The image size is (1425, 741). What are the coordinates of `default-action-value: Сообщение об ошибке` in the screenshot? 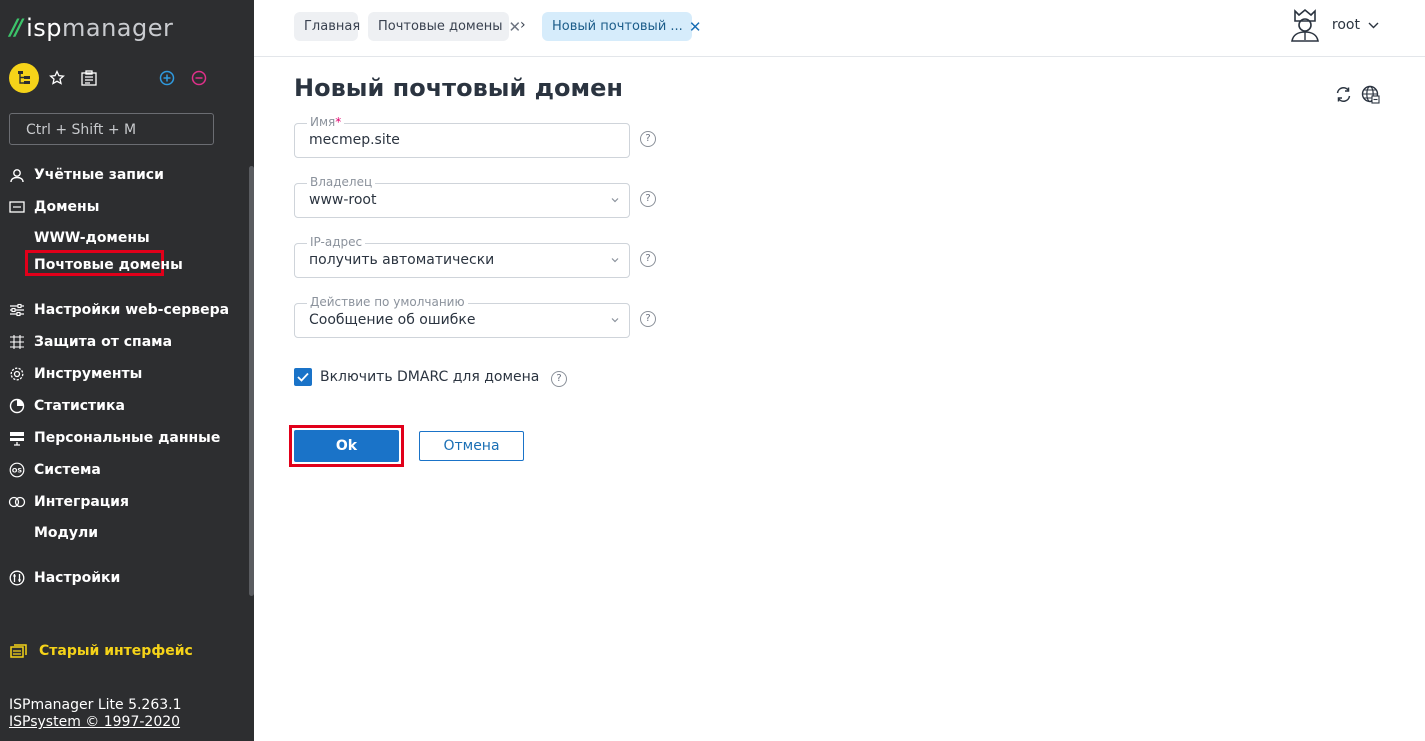 It's located at (392, 320).